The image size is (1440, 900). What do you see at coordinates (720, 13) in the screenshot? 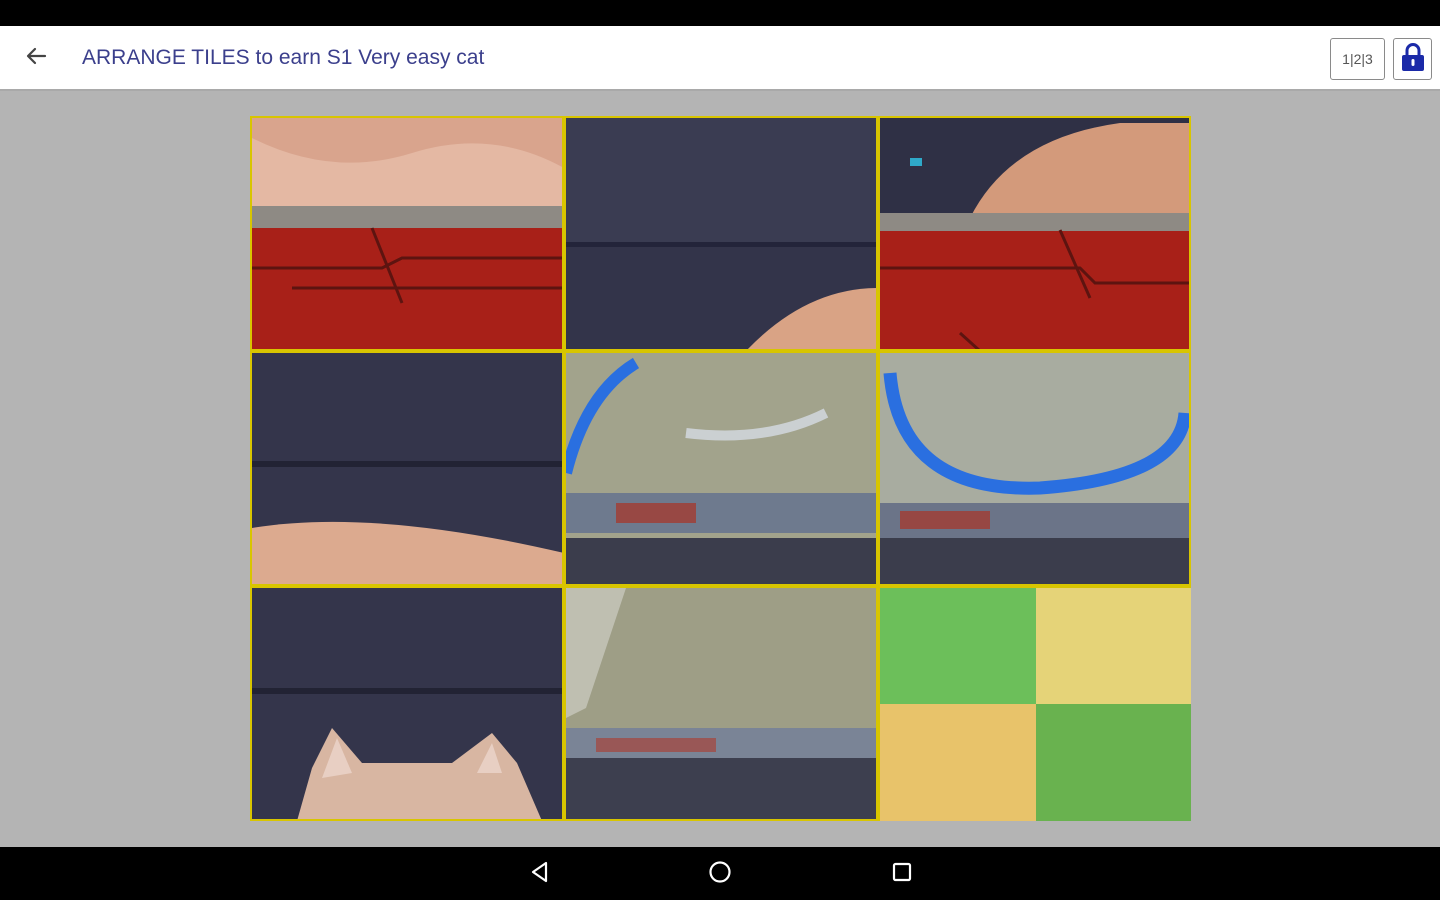
I see `status-bar` at bounding box center [720, 13].